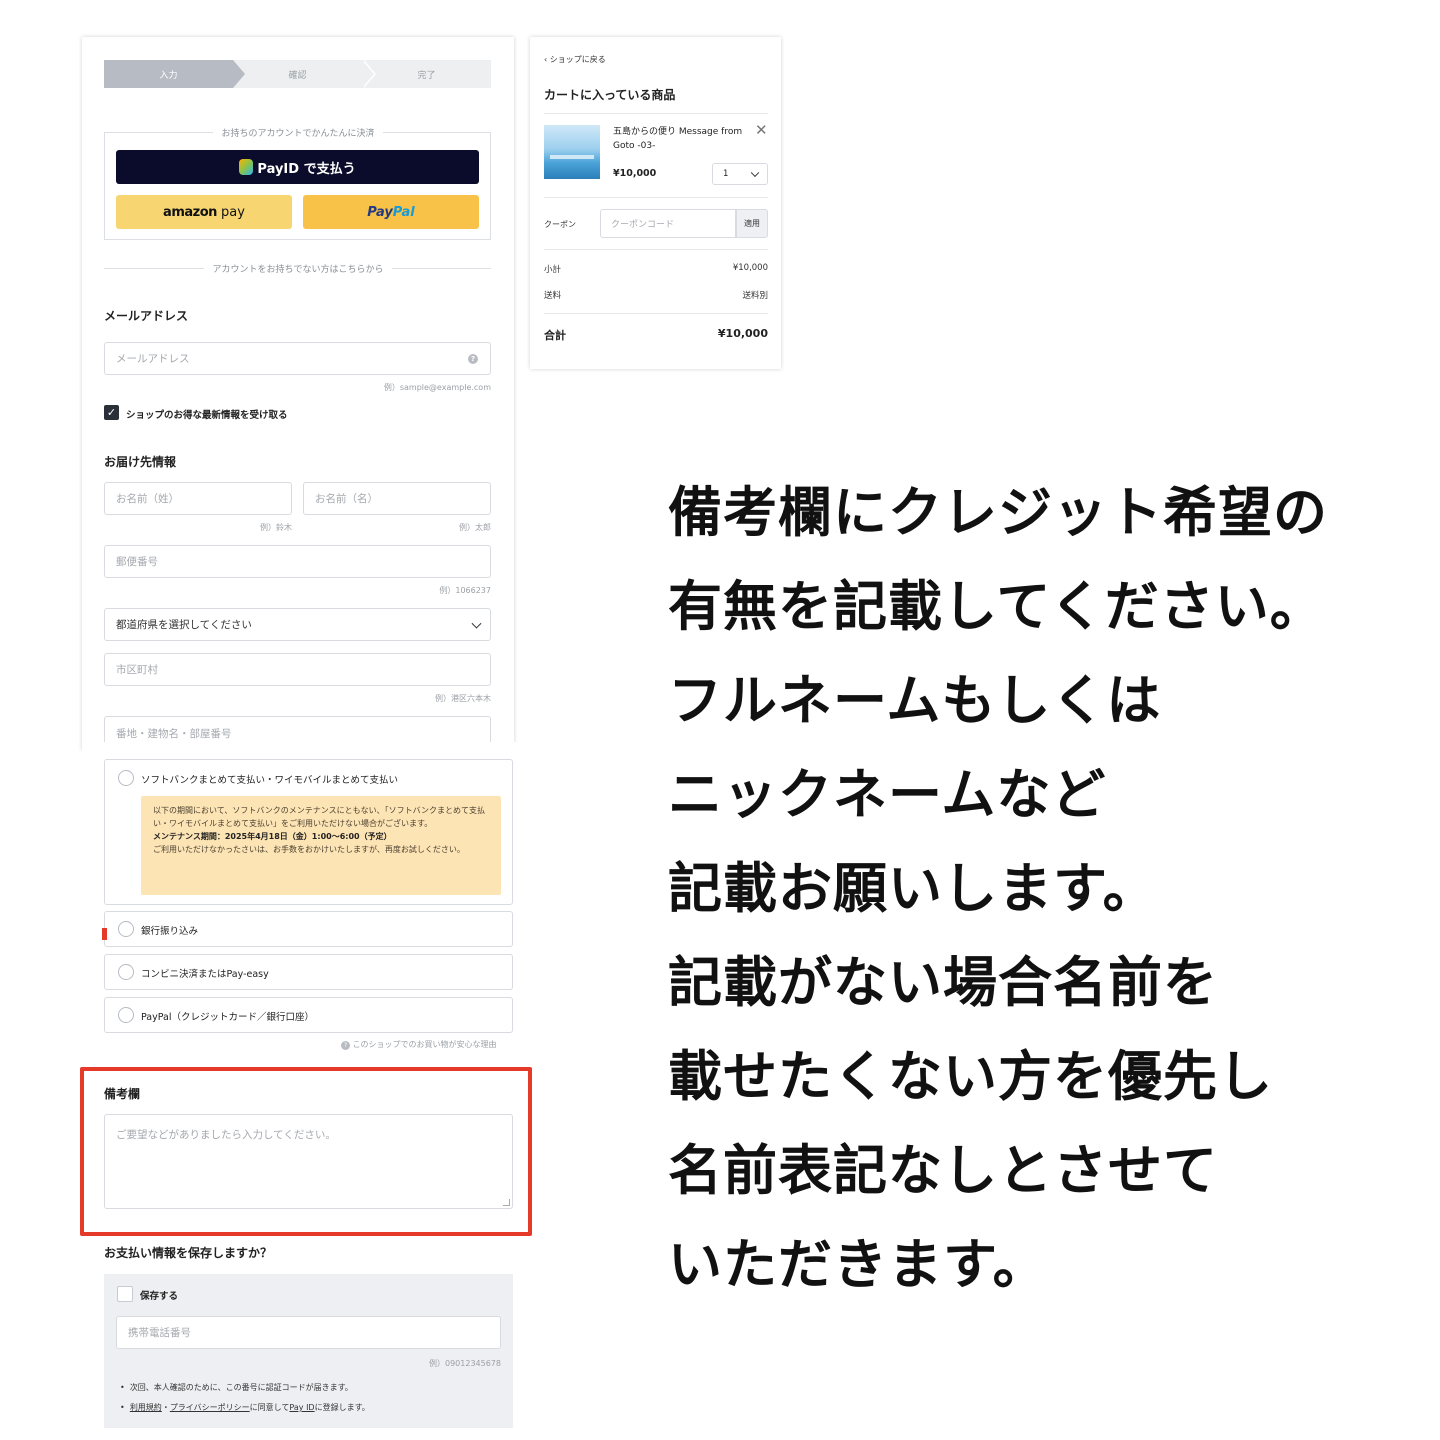  What do you see at coordinates (403, 212) in the screenshot?
I see `paypal-logo-part2: Pal` at bounding box center [403, 212].